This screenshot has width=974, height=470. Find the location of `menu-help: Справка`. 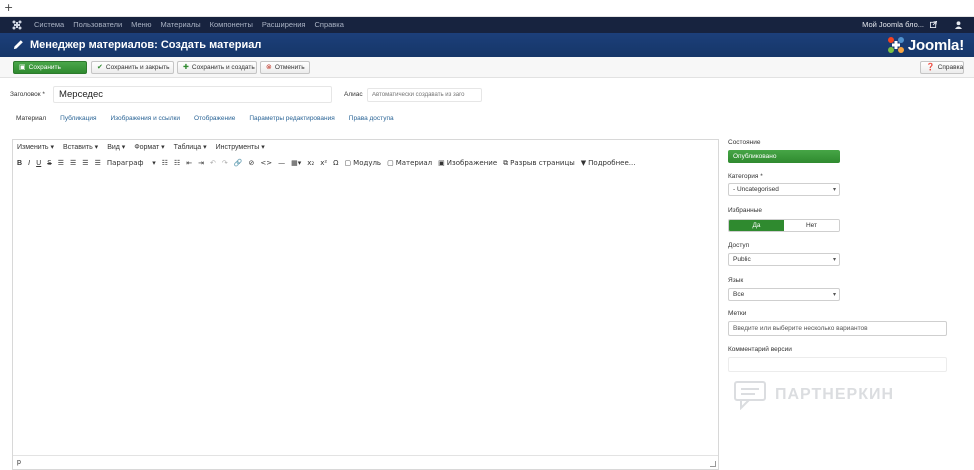

menu-help: Справка is located at coordinates (328, 24).